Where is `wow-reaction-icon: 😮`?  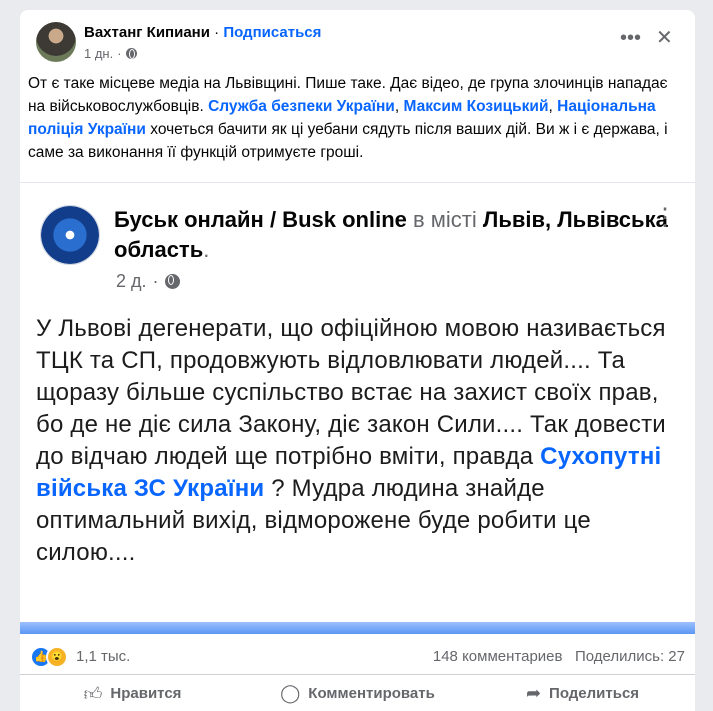
wow-reaction-icon: 😮 is located at coordinates (57, 657).